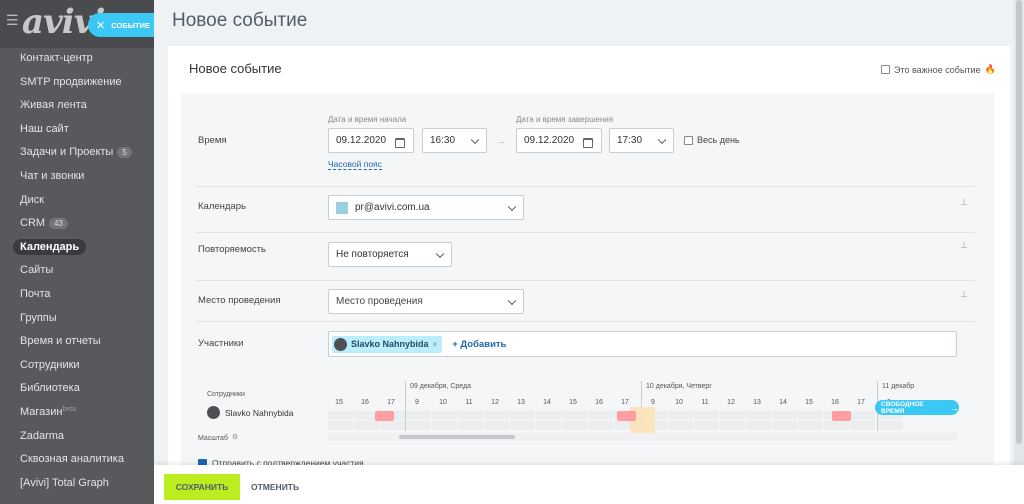  Describe the element at coordinates (64, 483) in the screenshot. I see `sidebar-item: [Avivi] Total Graph` at that location.